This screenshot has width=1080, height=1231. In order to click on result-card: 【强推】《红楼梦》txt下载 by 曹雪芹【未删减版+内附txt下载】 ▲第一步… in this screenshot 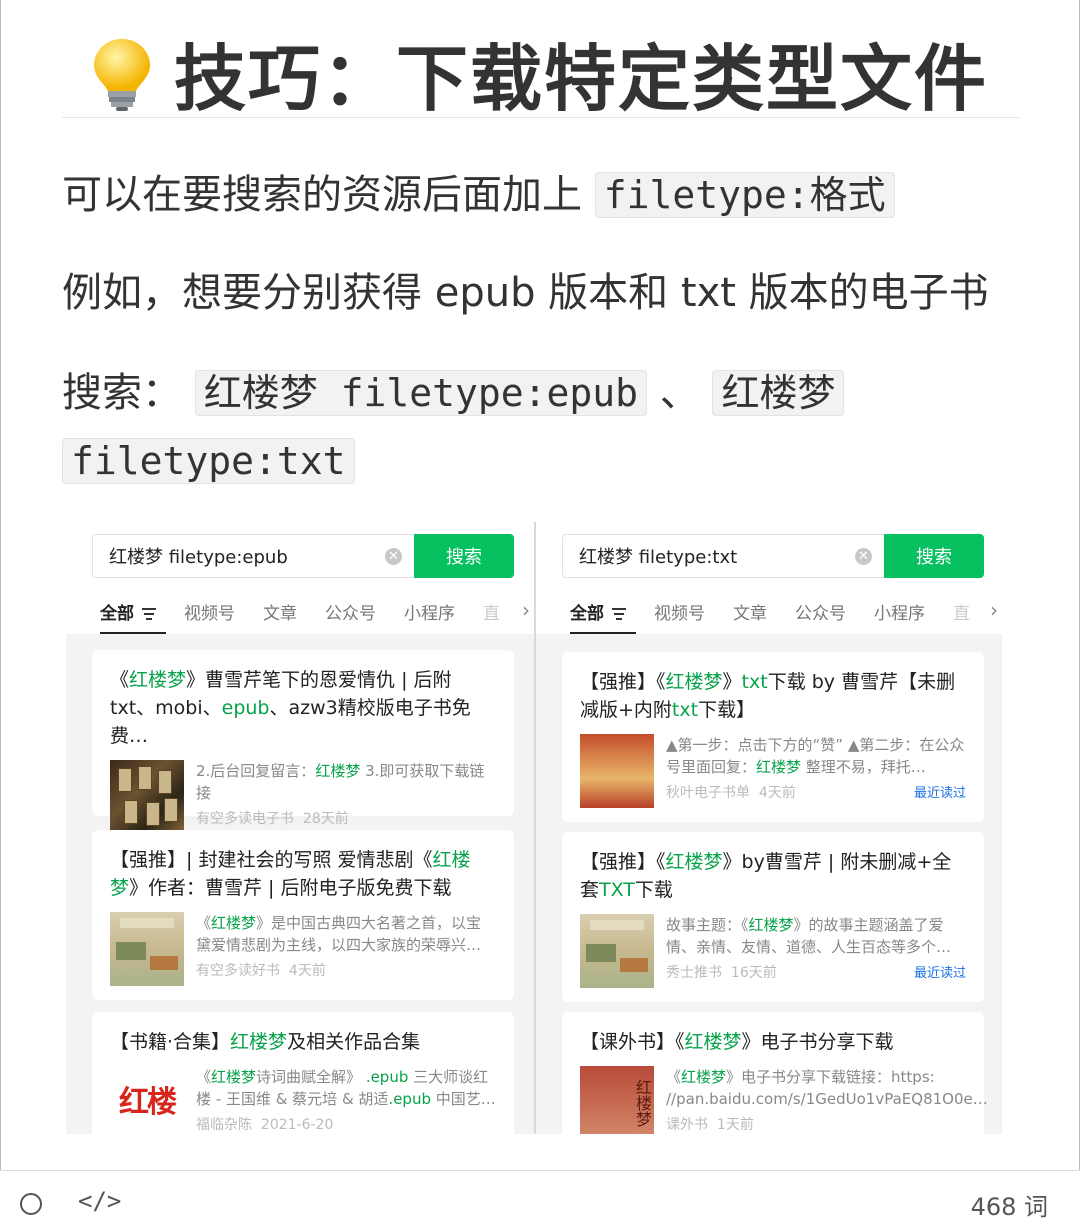, I will do `click(773, 737)`.